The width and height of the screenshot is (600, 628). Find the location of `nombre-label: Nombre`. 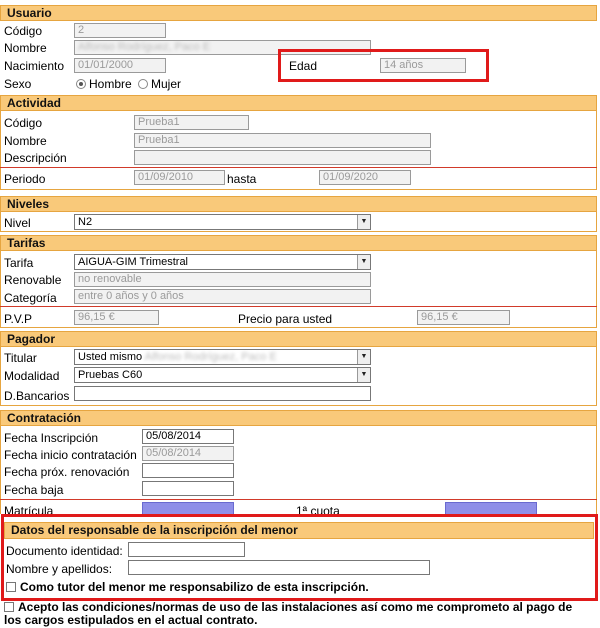

nombre-label: Nombre is located at coordinates (25, 48).